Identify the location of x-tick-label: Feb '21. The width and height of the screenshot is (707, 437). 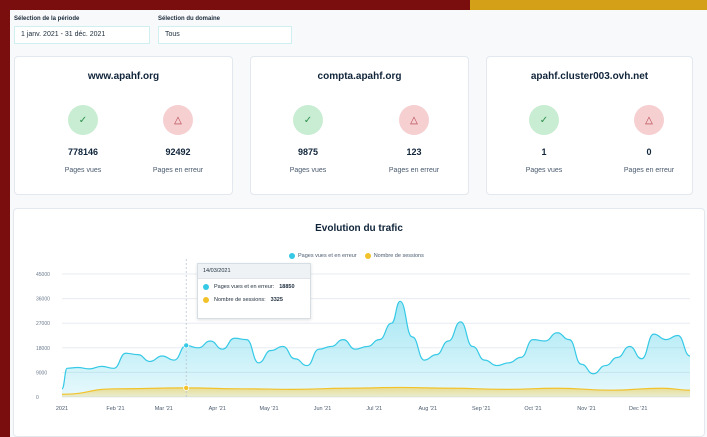
(115, 409).